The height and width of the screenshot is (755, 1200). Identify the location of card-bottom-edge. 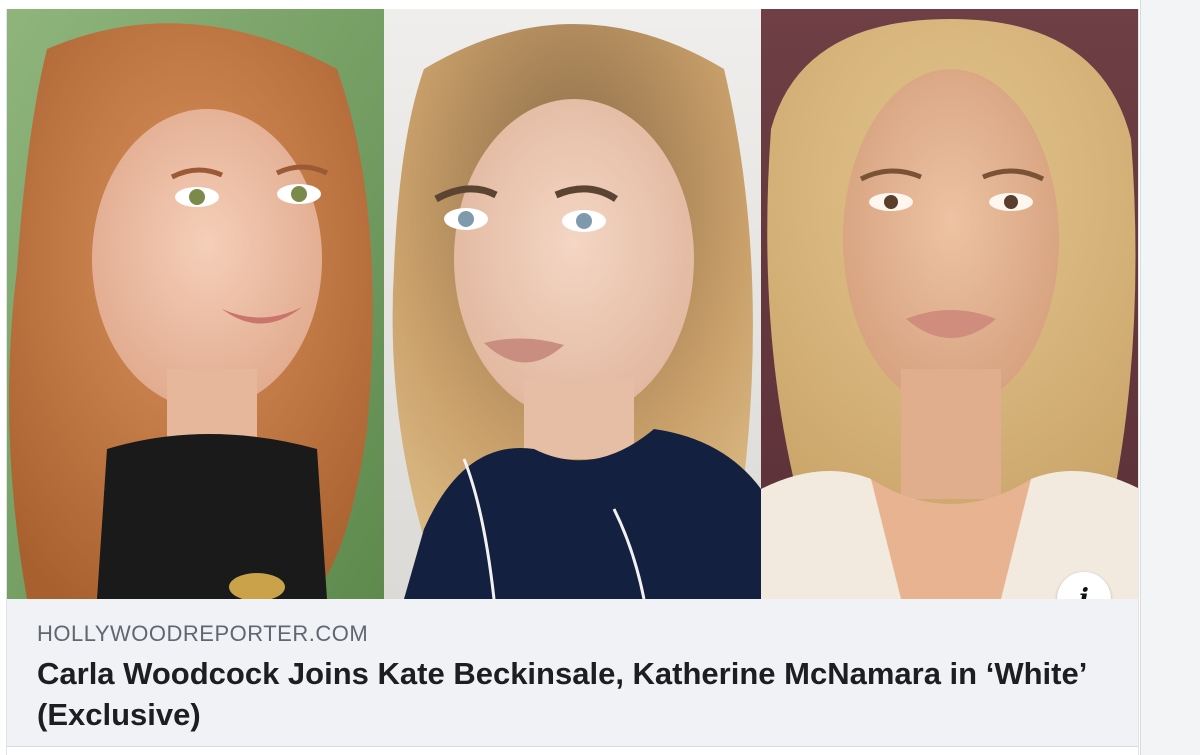
(572, 750).